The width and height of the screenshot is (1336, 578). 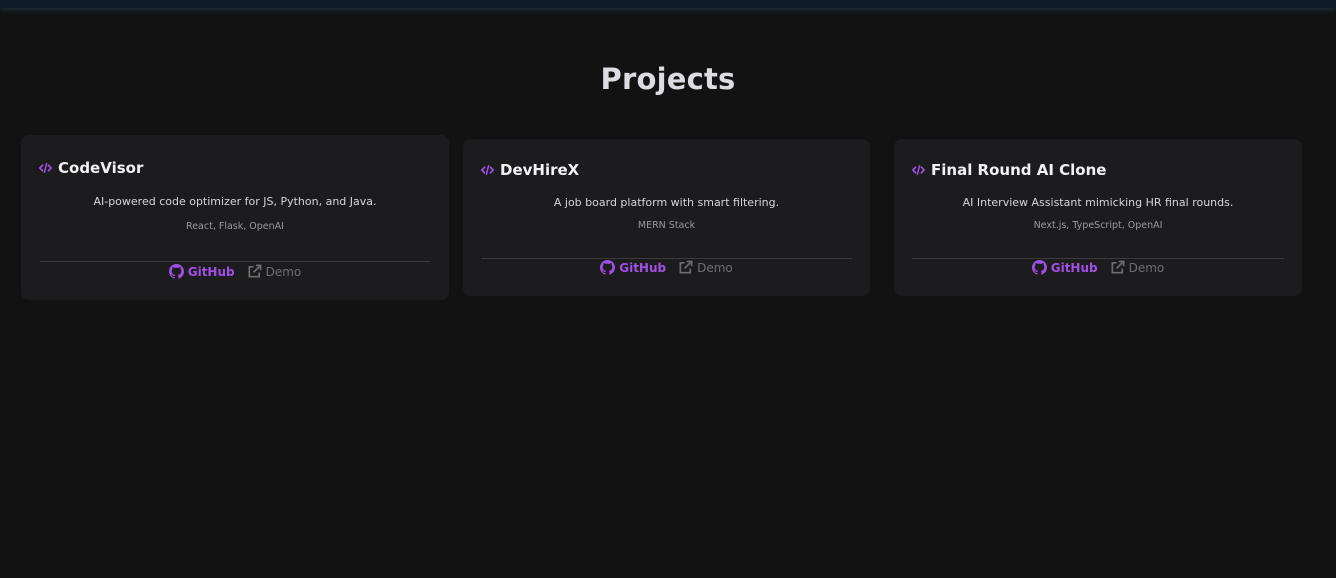 What do you see at coordinates (540, 170) in the screenshot?
I see `project-title: DevHireX` at bounding box center [540, 170].